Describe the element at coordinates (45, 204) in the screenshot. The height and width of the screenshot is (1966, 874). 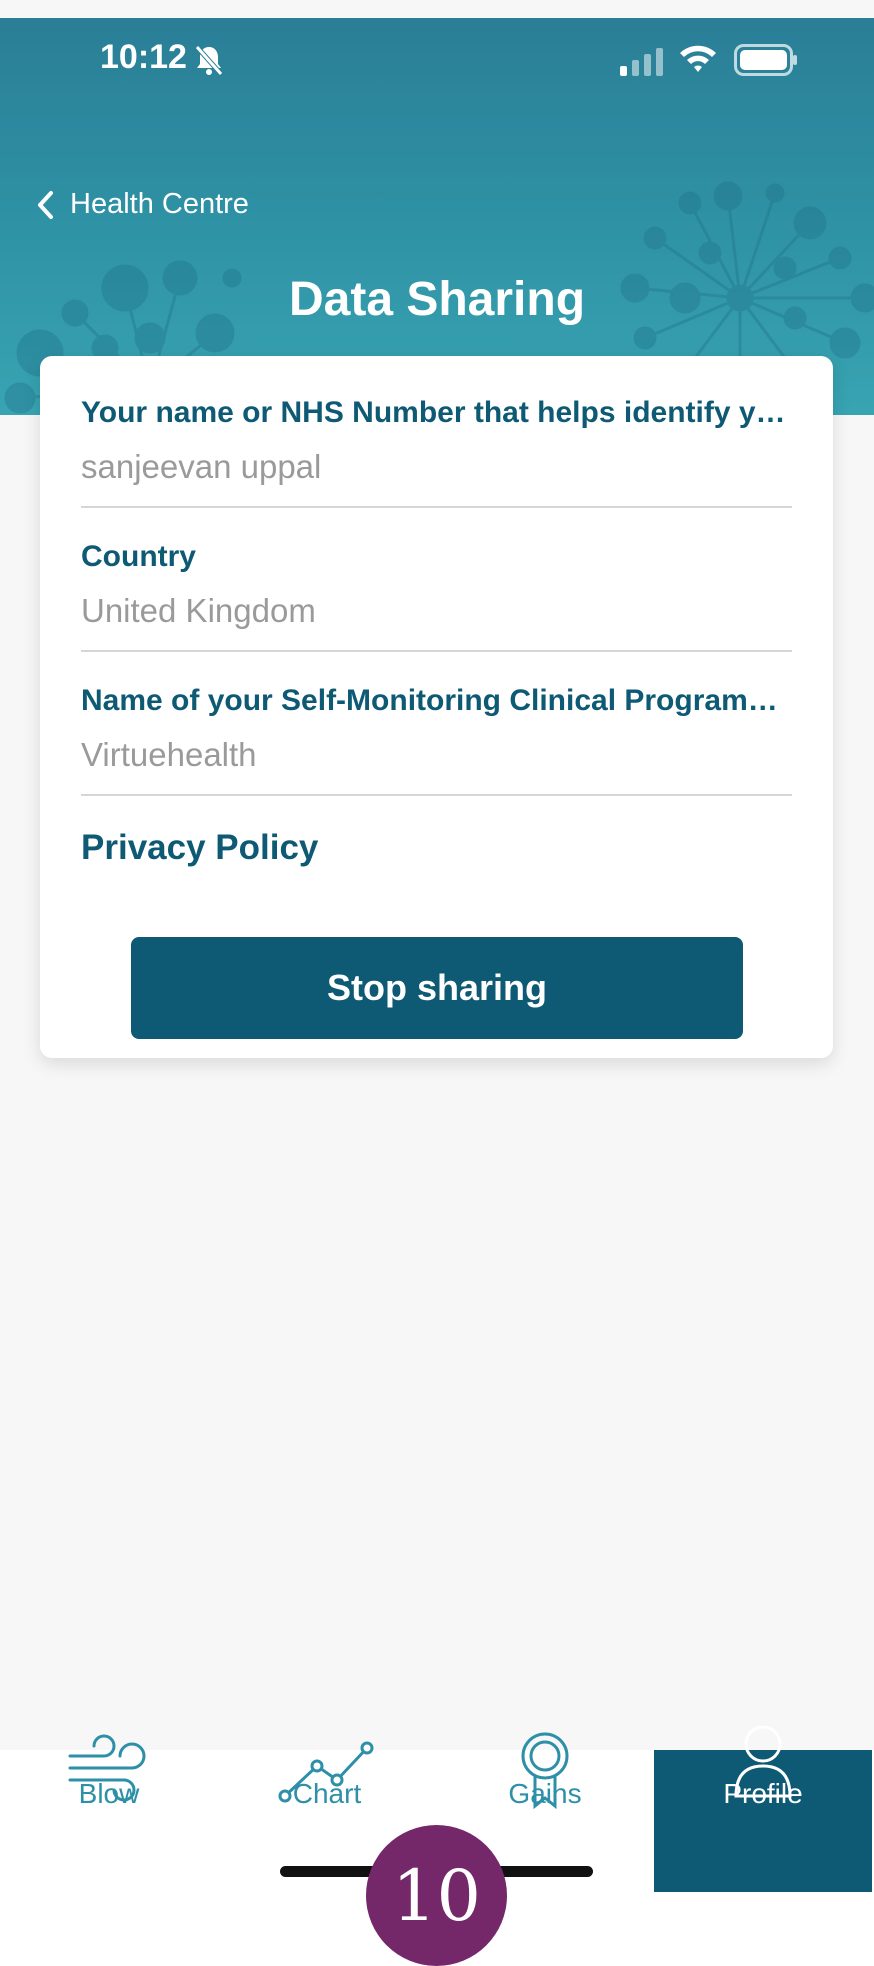
I see `chevron-left-icon` at that location.